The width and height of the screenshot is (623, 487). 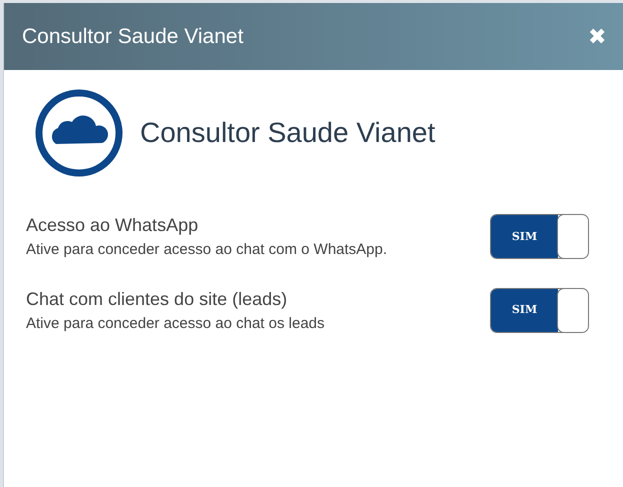 I want to click on setting-label: Chat com clientes do site (leads), so click(x=157, y=299).